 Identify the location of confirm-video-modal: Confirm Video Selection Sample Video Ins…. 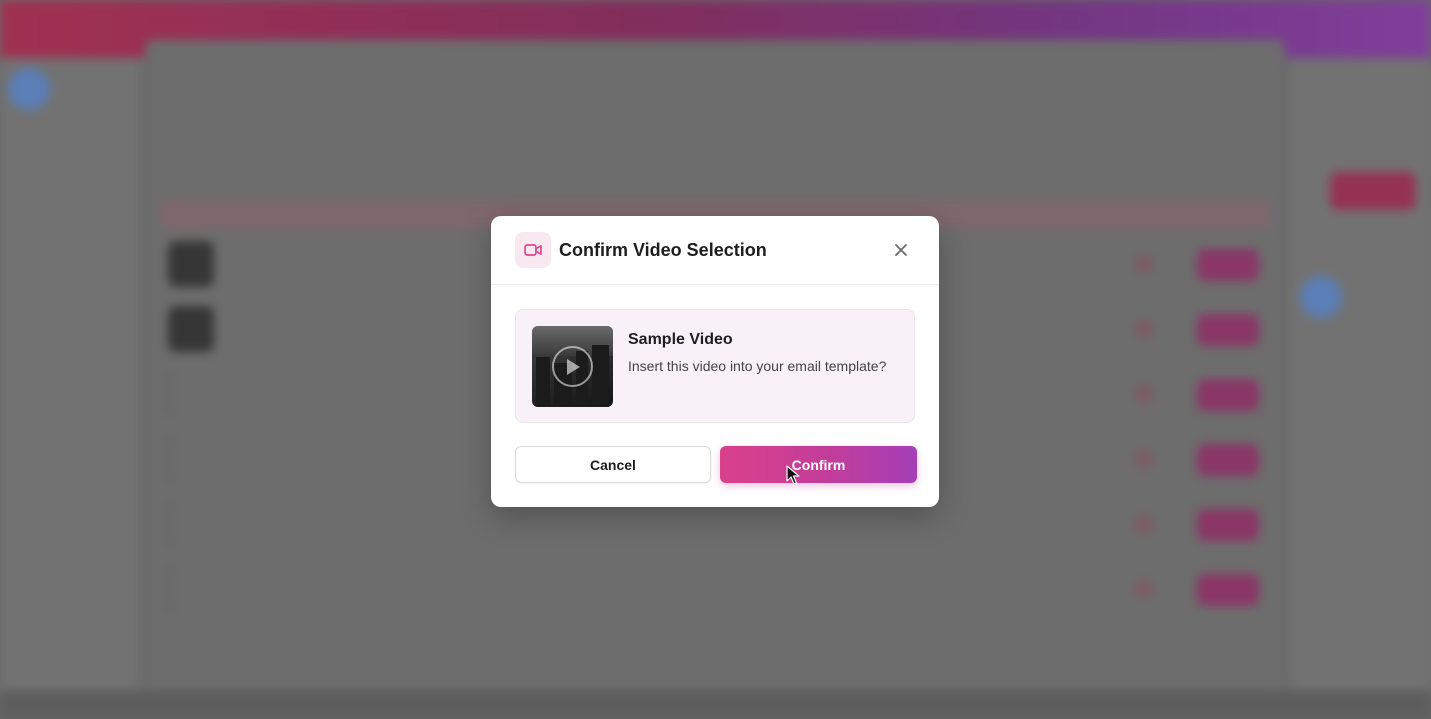
(715, 361).